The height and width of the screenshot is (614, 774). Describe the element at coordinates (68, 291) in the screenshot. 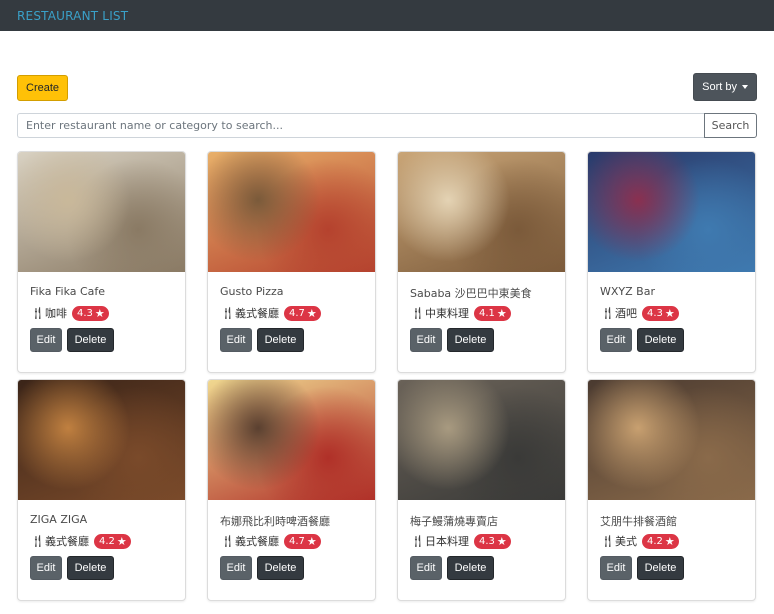

I see `restaurant-name: Fika Fika Cafe` at that location.